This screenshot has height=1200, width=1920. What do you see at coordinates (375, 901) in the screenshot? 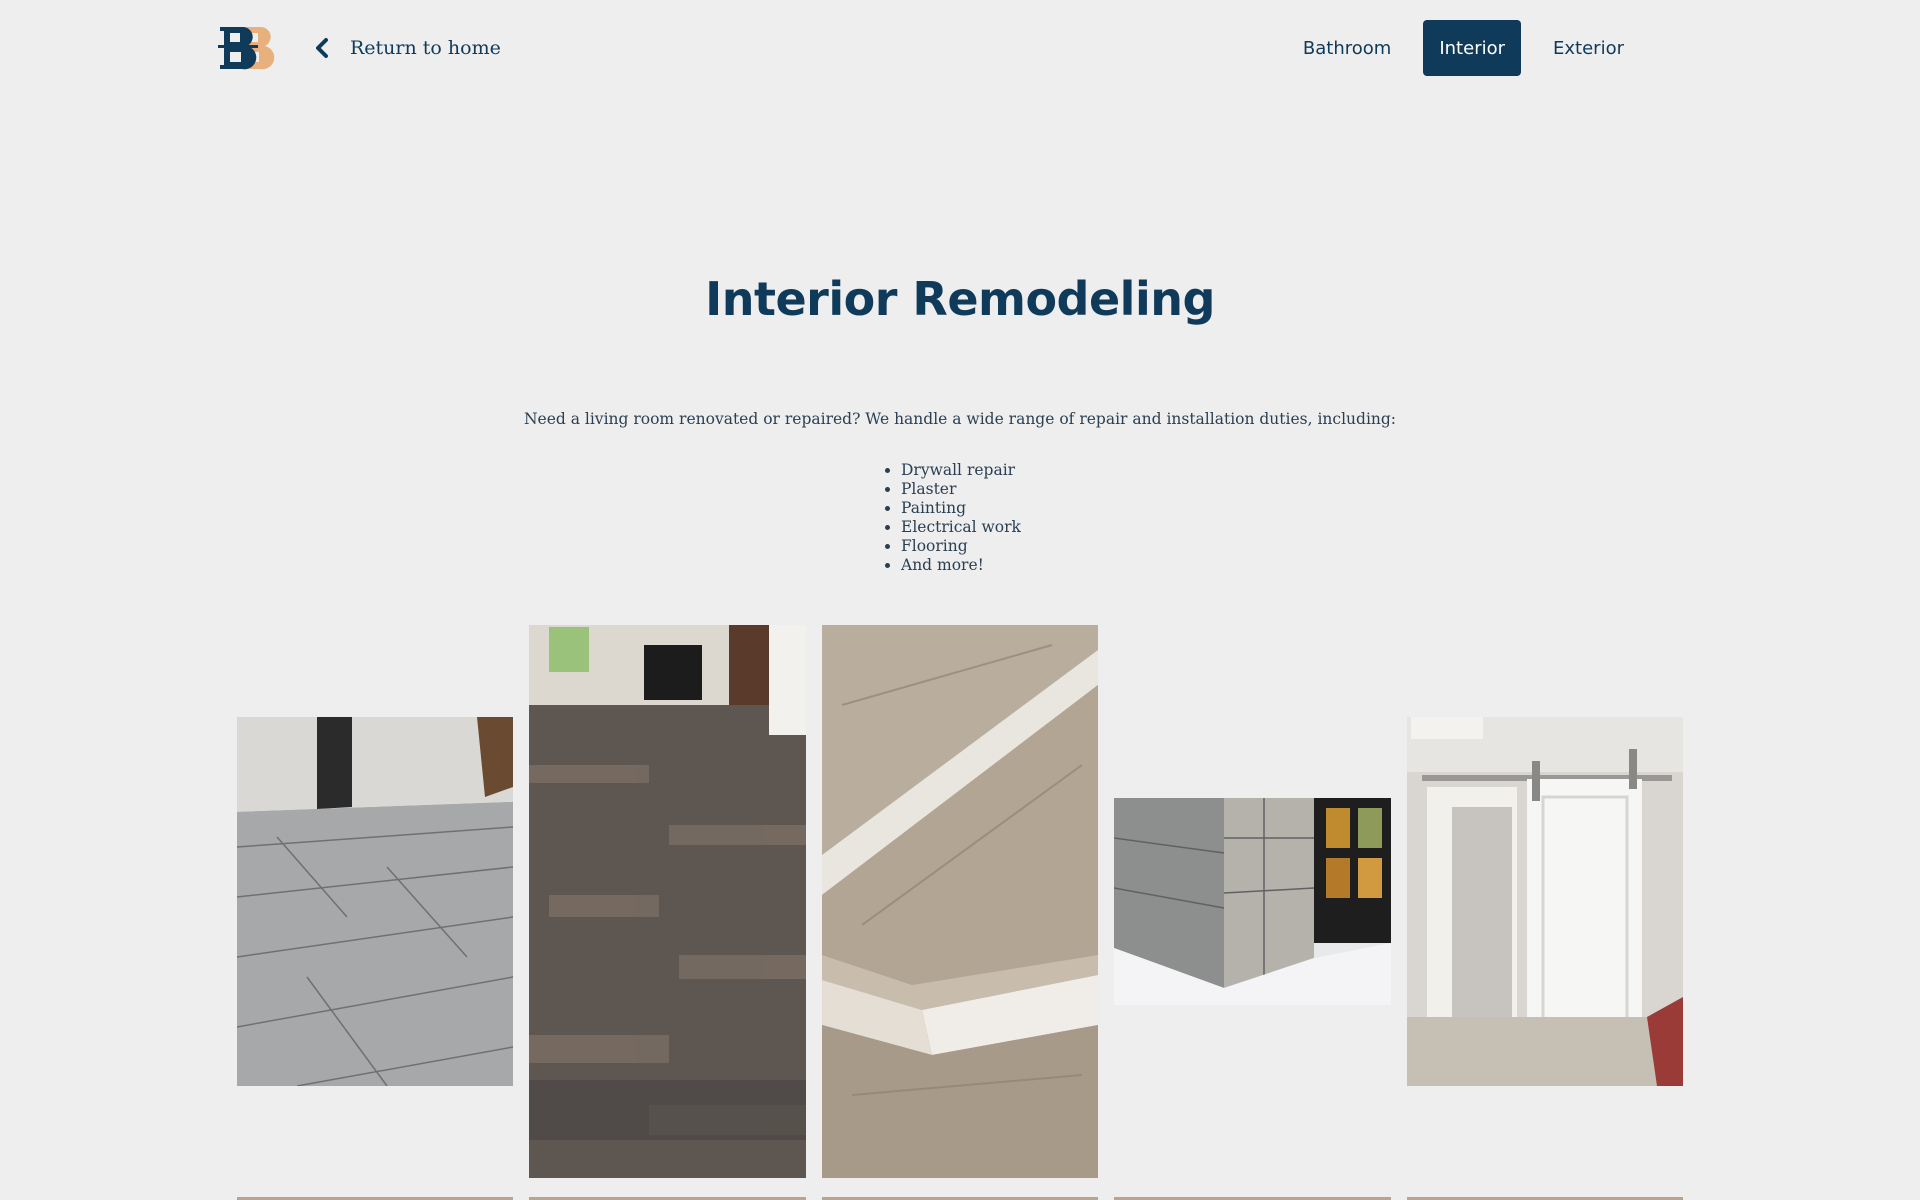
I see `gallery-photo-tile-floor` at bounding box center [375, 901].